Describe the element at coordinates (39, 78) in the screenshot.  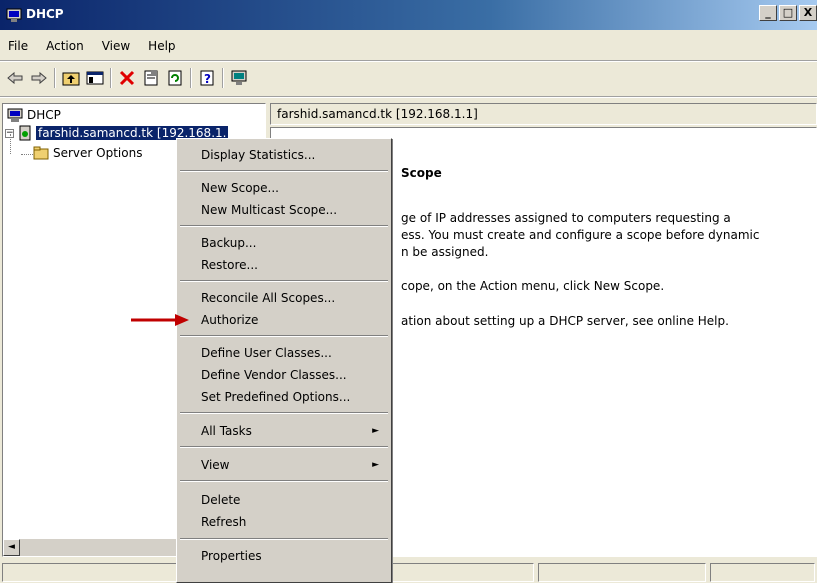
I see `forward-icon` at that location.